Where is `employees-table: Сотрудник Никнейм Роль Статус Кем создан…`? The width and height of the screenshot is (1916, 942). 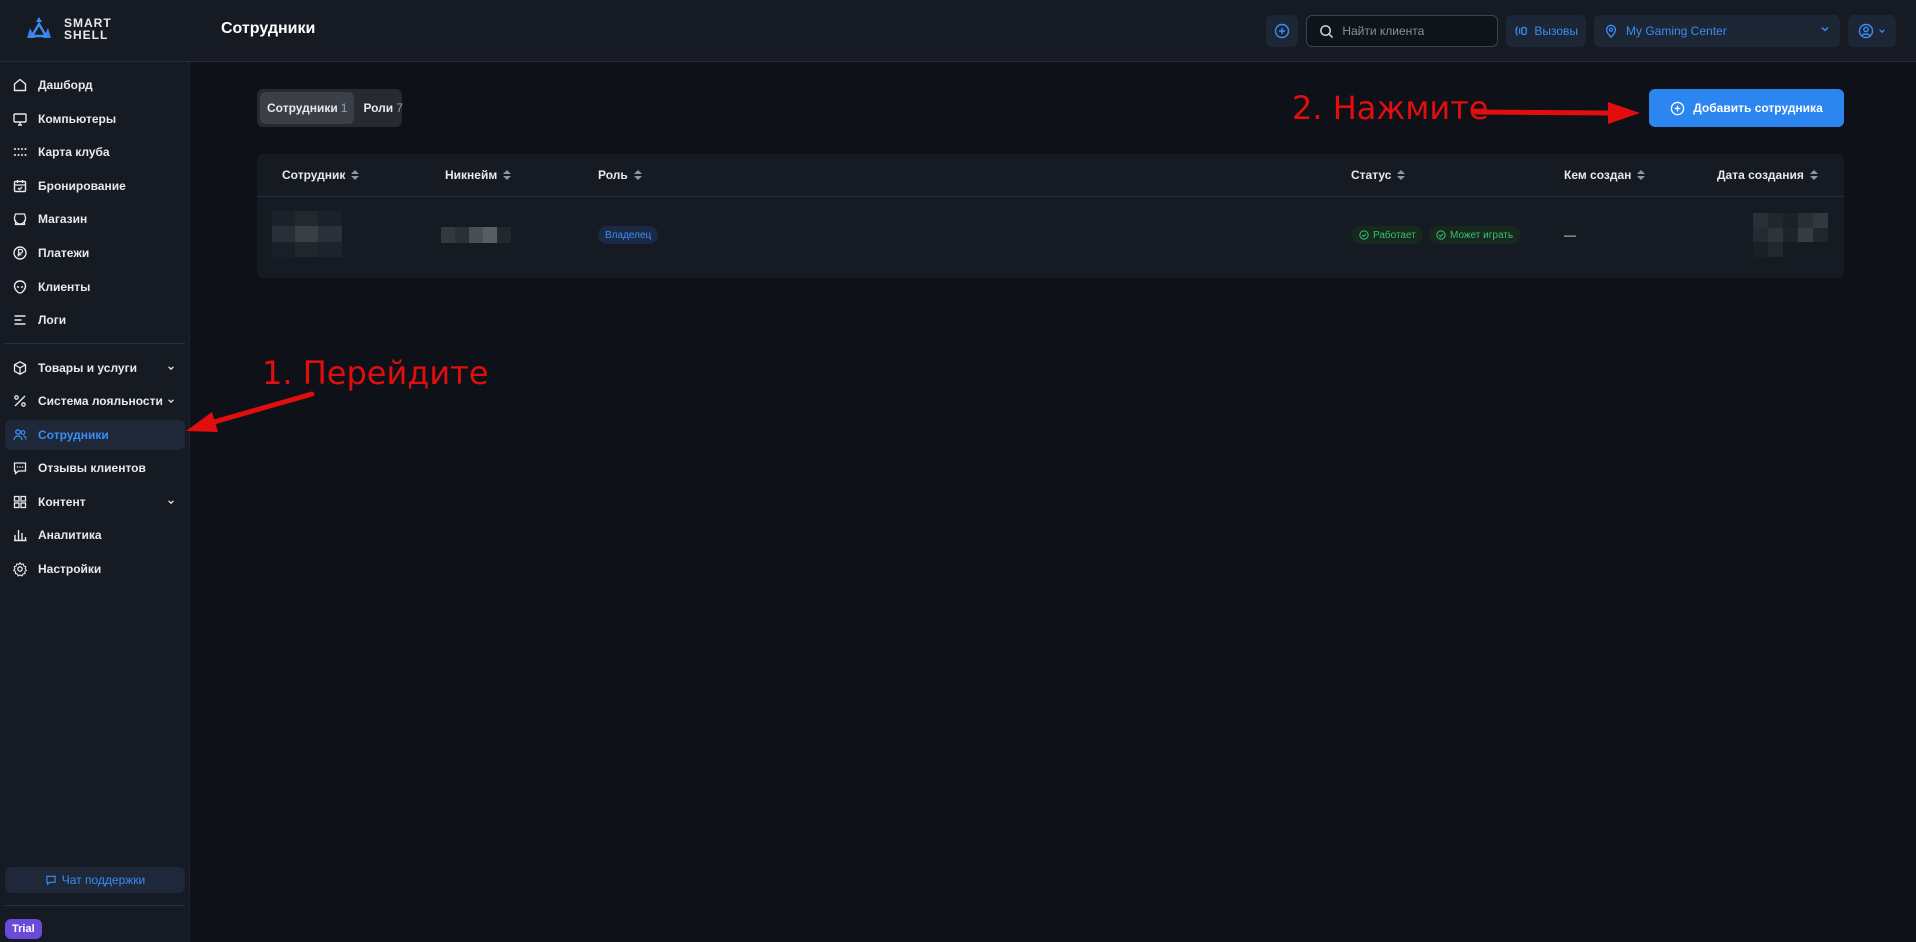
employees-table: Сотрудник Никнейм Роль Статус Кем создан… is located at coordinates (1050, 216).